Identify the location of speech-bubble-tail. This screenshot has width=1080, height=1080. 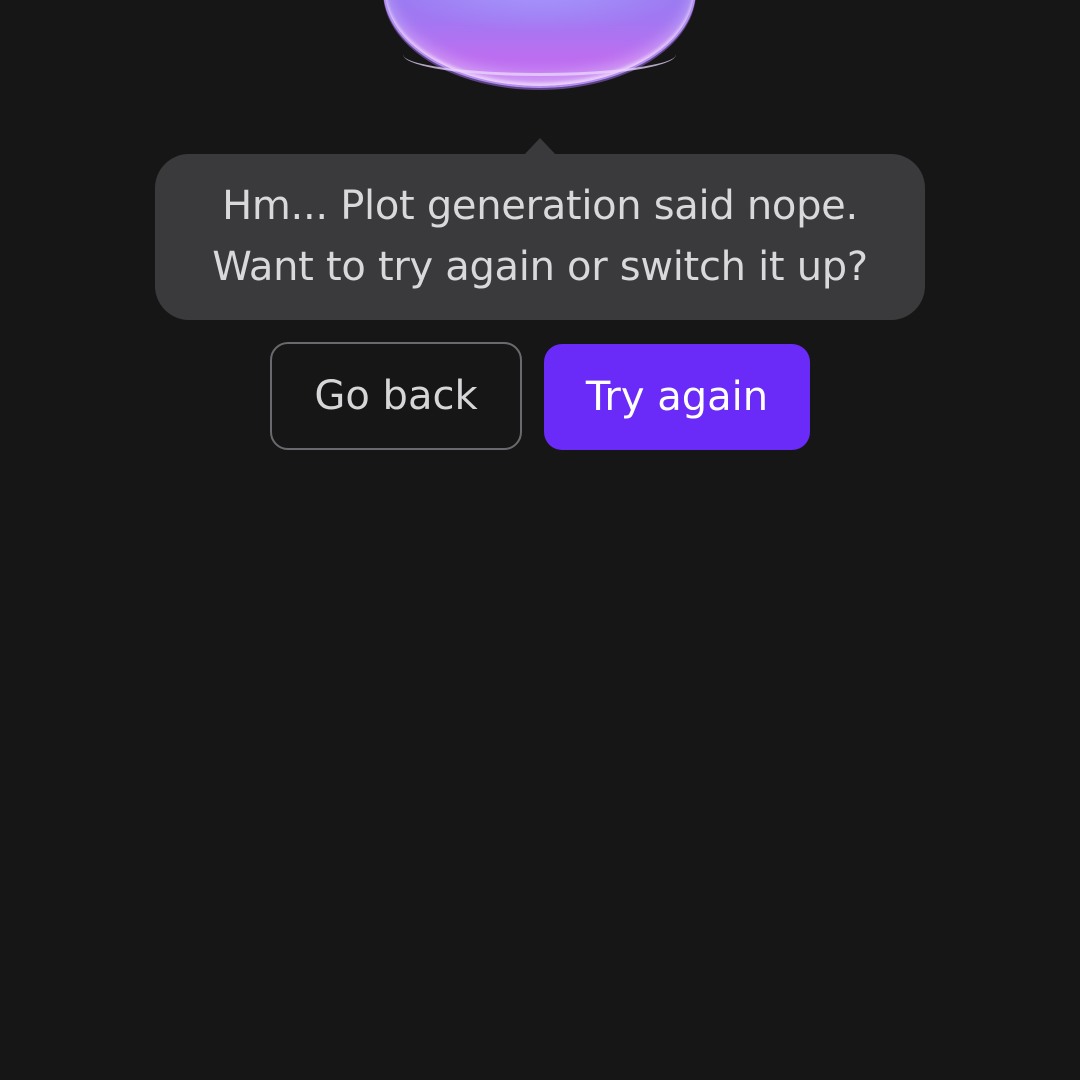
(540, 146).